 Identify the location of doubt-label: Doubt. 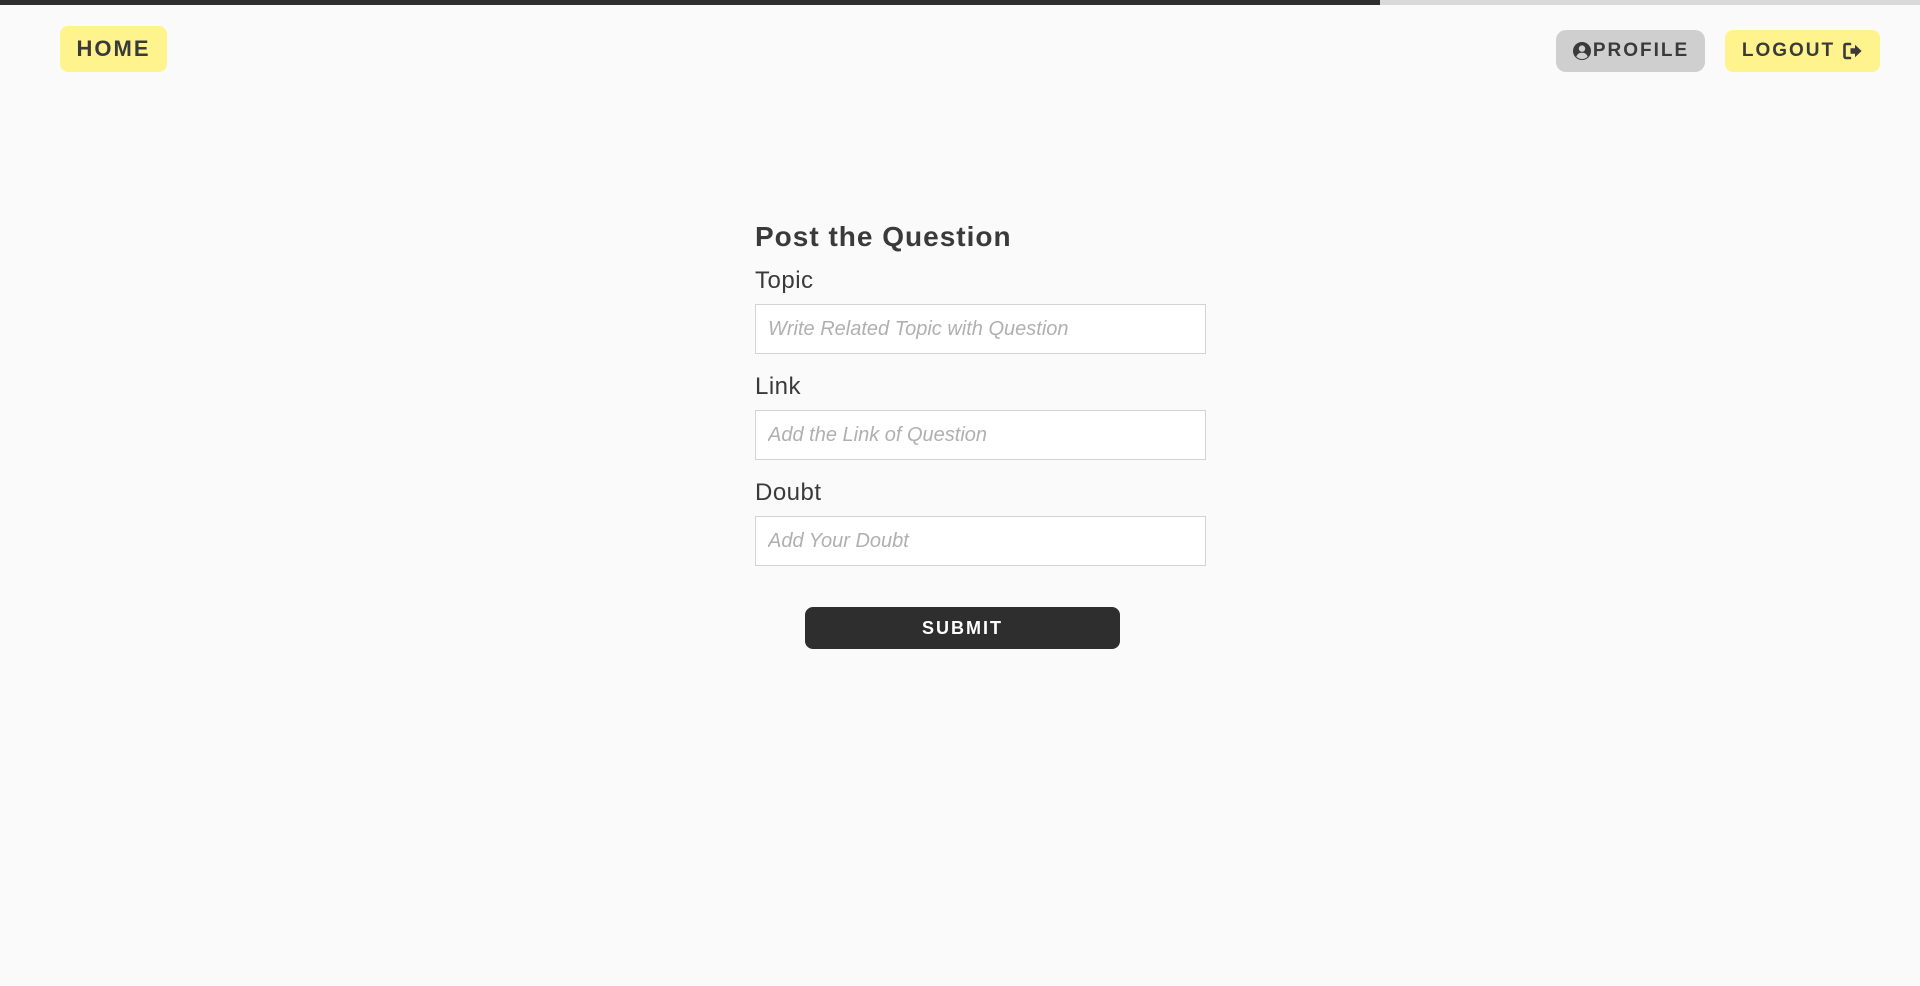
(788, 492).